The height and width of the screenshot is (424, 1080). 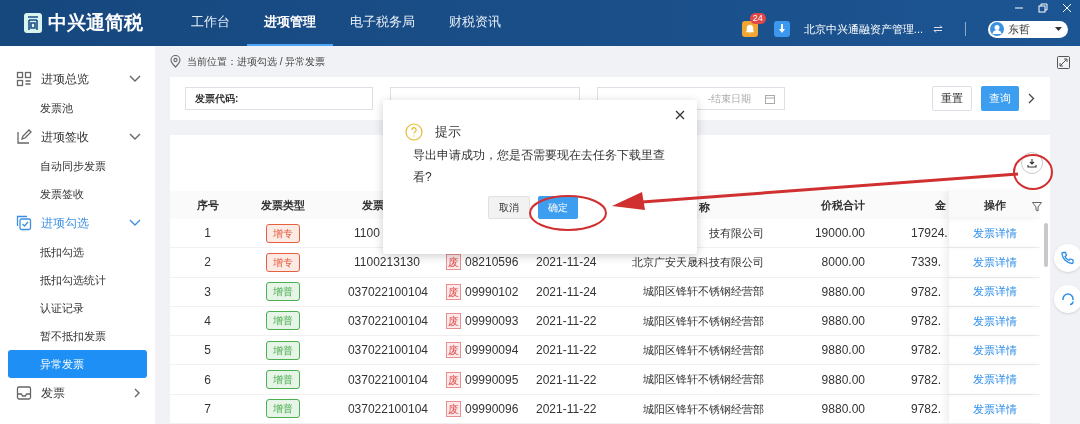 I want to click on sidebar-item: 抵扣勾选统计, so click(x=77, y=280).